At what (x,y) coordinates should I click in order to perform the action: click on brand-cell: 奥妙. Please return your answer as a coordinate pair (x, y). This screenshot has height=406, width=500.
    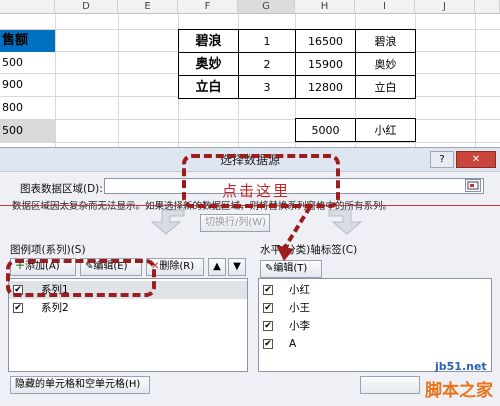
    Looking at the image, I should click on (208, 64).